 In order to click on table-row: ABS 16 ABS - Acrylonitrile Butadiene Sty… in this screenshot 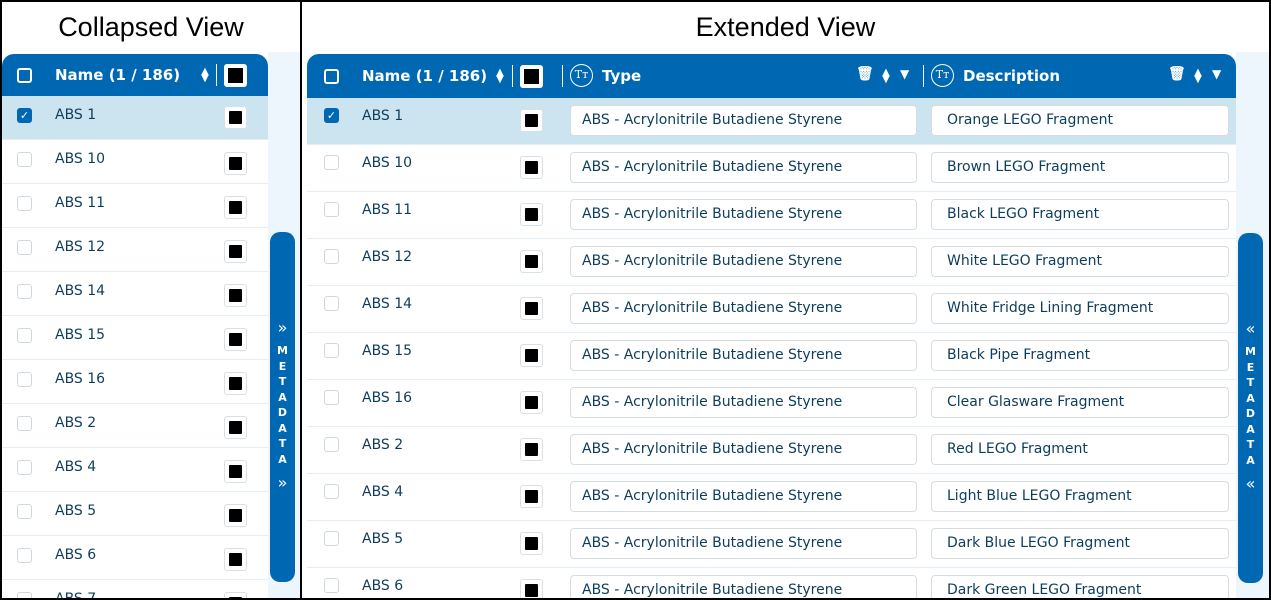, I will do `click(771, 403)`.